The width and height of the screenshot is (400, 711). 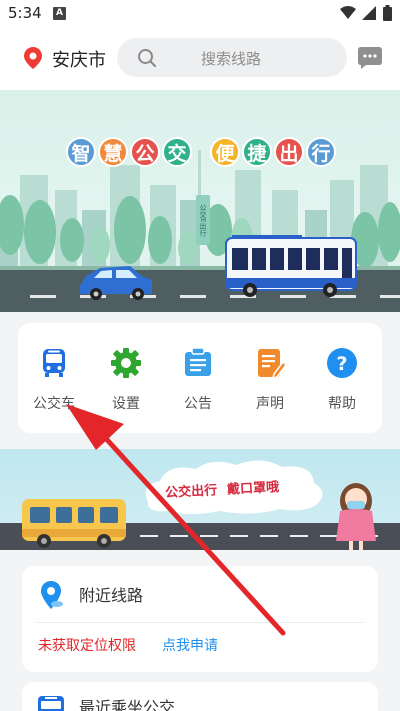 What do you see at coordinates (257, 152) in the screenshot?
I see `slogan-char: 捷` at bounding box center [257, 152].